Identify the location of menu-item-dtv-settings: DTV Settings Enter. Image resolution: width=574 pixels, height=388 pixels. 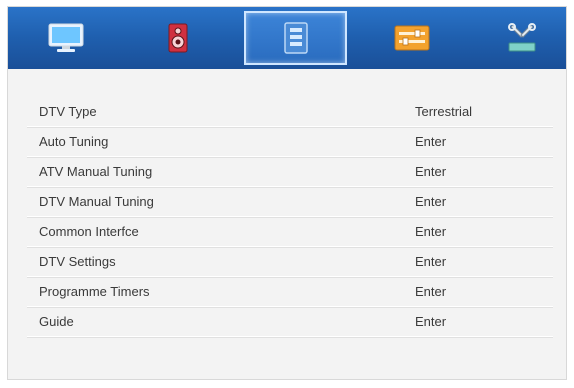
(290, 262).